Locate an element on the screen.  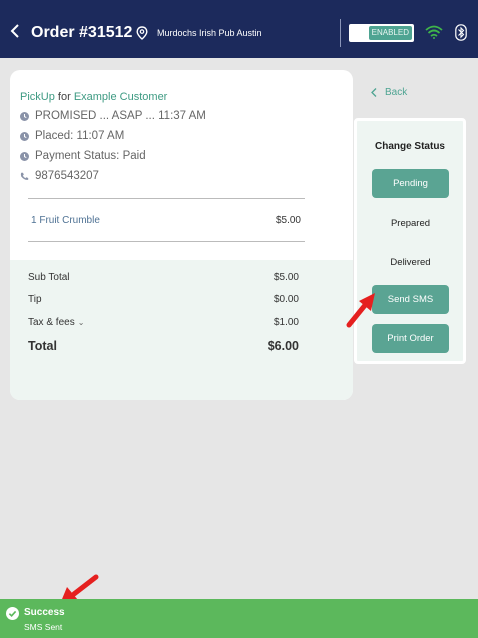
toast-message: SMS Sent is located at coordinates (43, 627).